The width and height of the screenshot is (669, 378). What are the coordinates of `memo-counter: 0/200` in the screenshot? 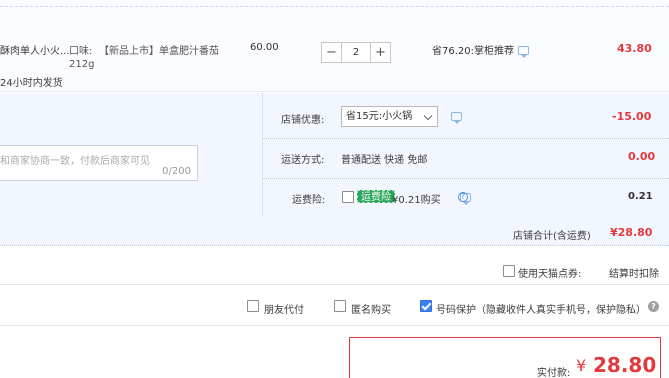 It's located at (176, 171).